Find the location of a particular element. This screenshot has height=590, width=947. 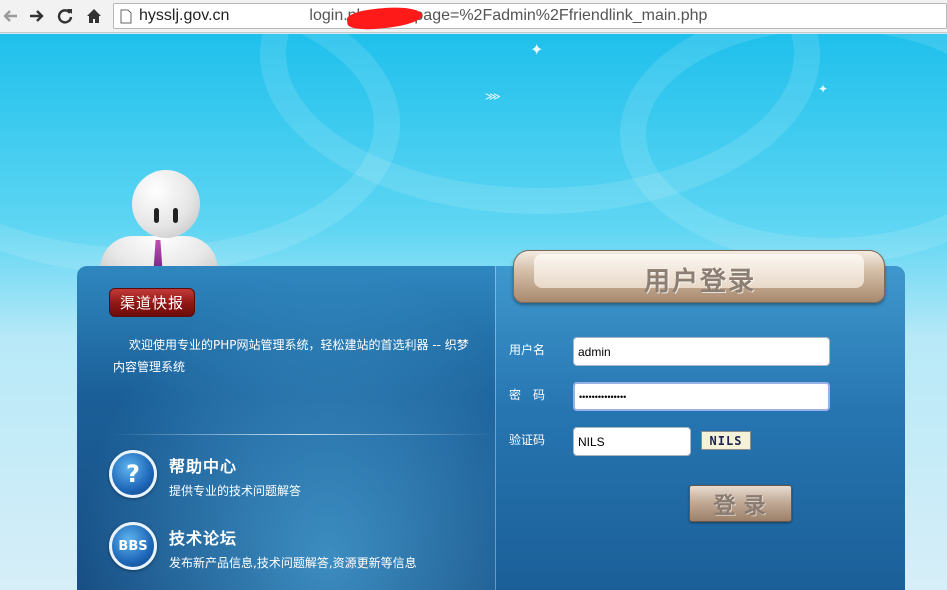

feature-desc-help: 提供专业的技术问题解答 is located at coordinates (235, 491).